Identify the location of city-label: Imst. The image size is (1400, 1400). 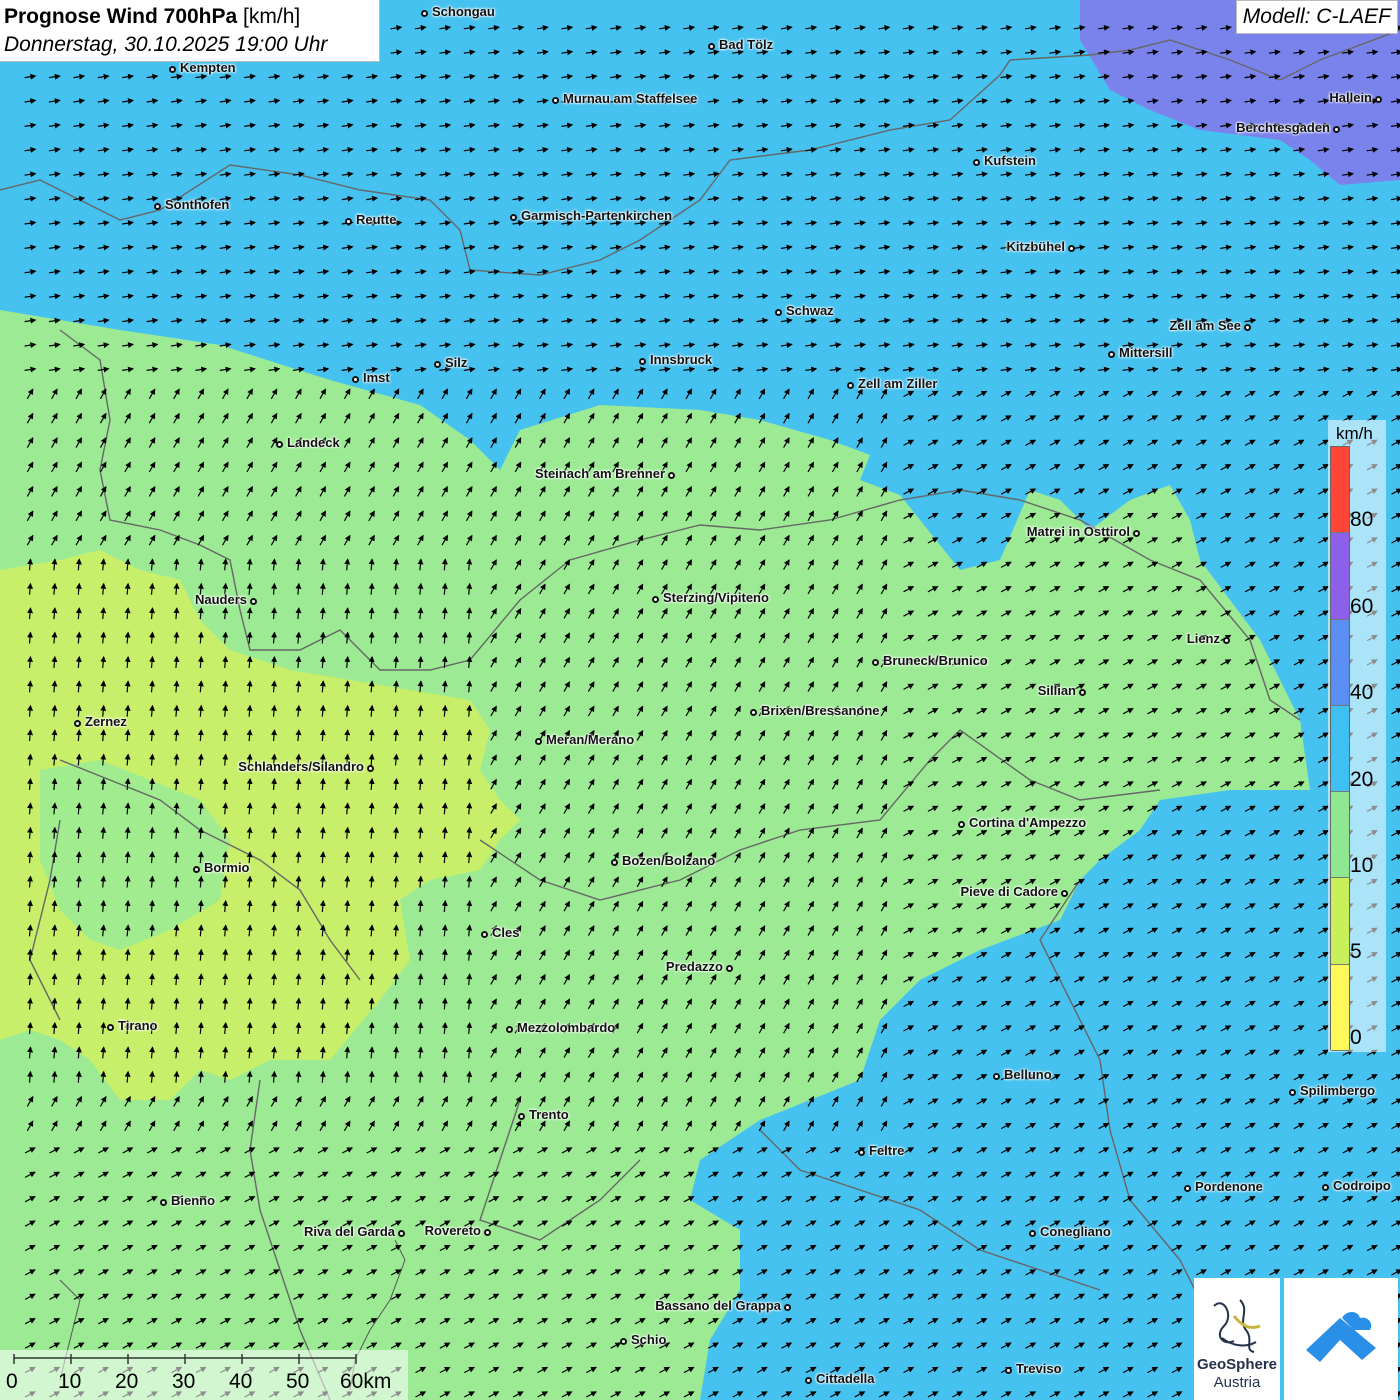
(376, 377).